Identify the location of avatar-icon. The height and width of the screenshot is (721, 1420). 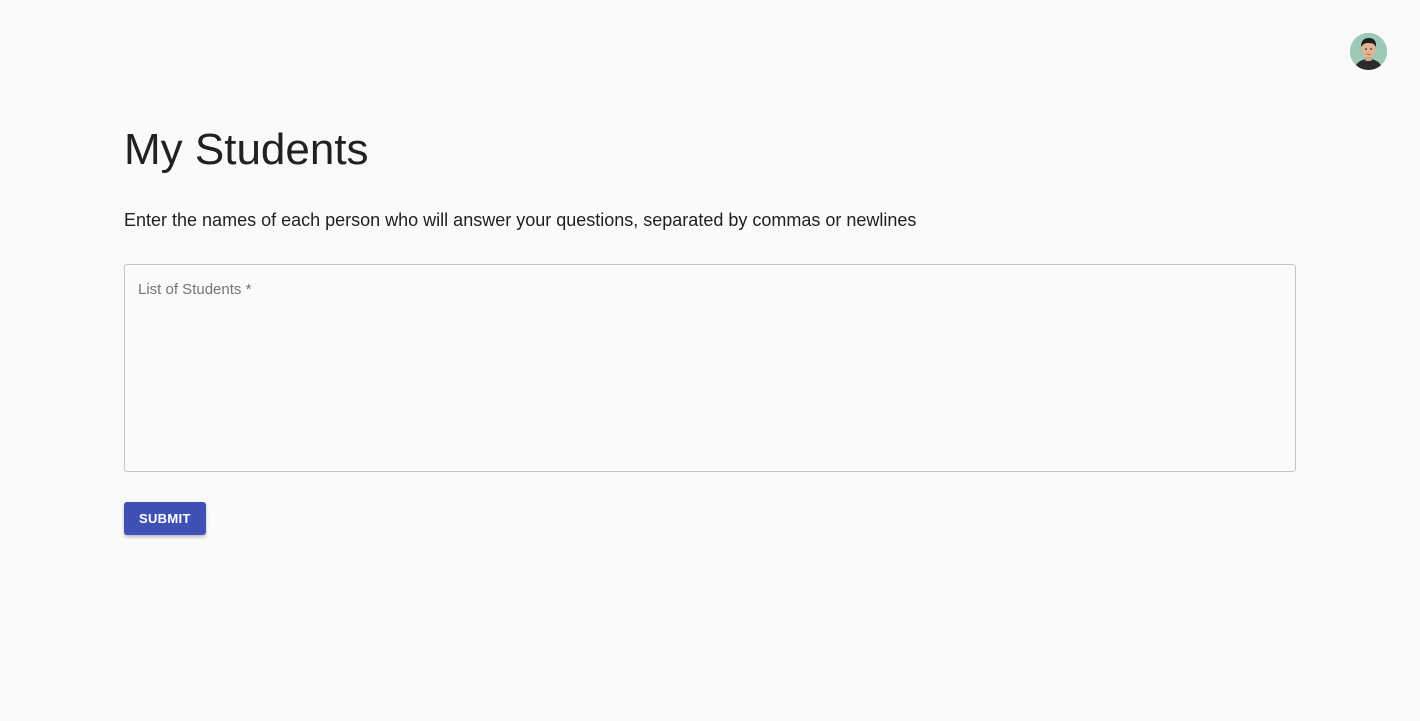
(1368, 51).